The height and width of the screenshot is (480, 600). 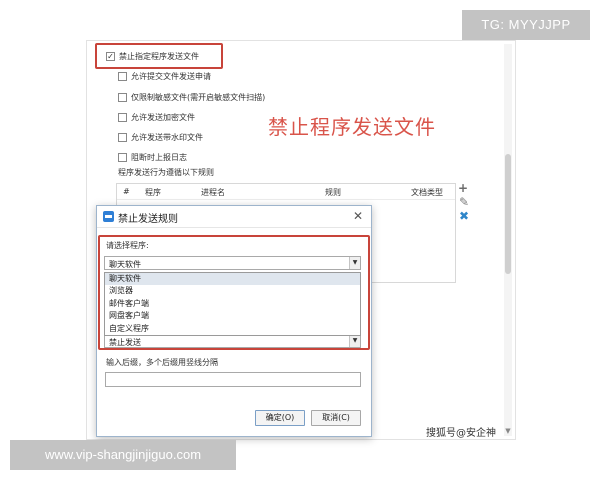 What do you see at coordinates (464, 216) in the screenshot?
I see `x-icon: ✖` at bounding box center [464, 216].